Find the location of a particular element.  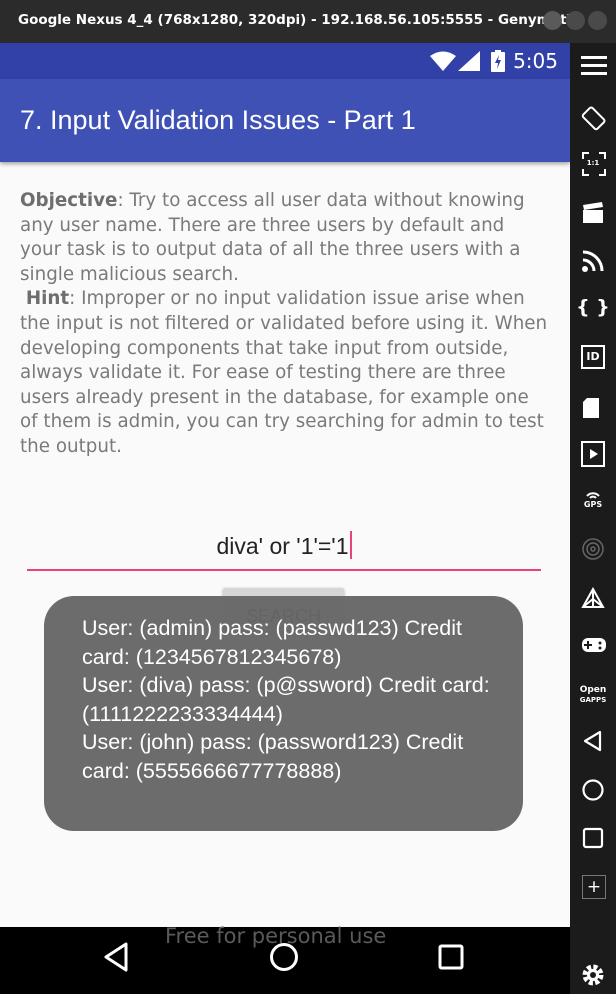

gamepad-icon is located at coordinates (593, 647).